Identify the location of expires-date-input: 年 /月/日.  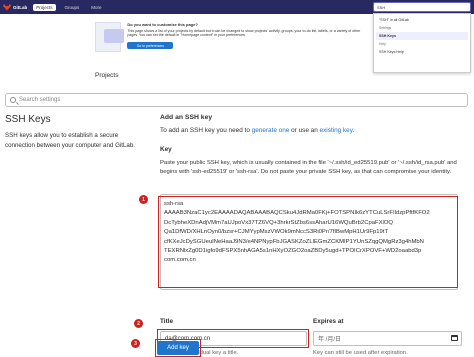
(387, 338).